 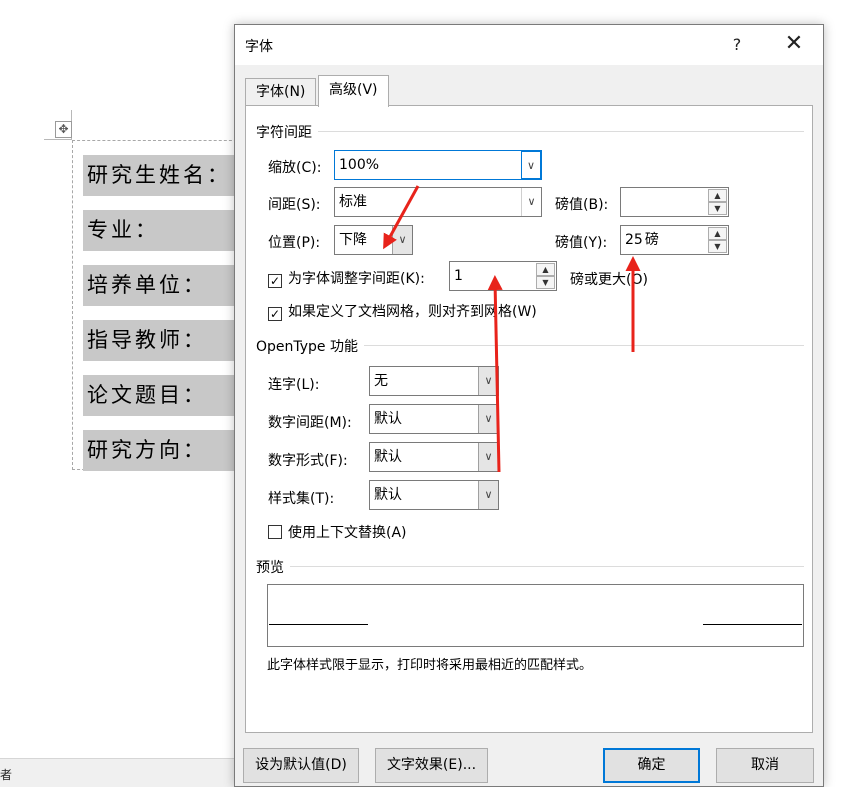 What do you see at coordinates (163, 230) in the screenshot?
I see `table-row: 专业：` at bounding box center [163, 230].